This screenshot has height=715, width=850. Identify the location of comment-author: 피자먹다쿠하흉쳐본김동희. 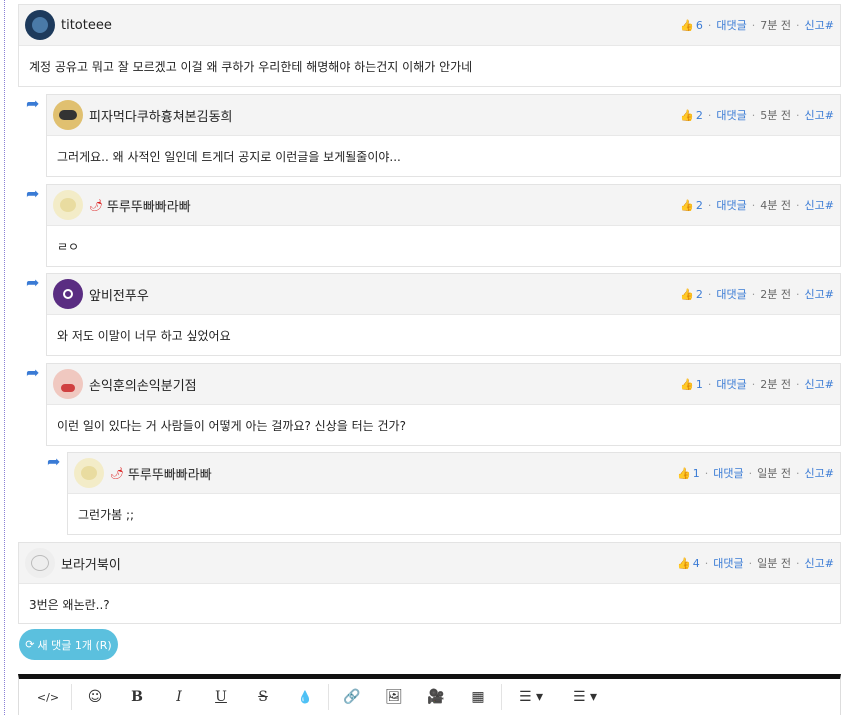
(161, 115).